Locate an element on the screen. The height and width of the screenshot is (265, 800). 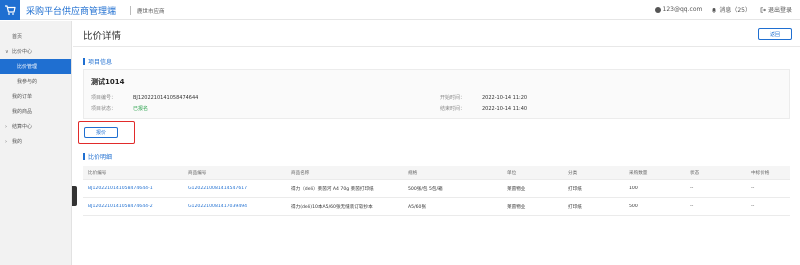
sidebar-item-label: 我的商品 is located at coordinates (22, 112).